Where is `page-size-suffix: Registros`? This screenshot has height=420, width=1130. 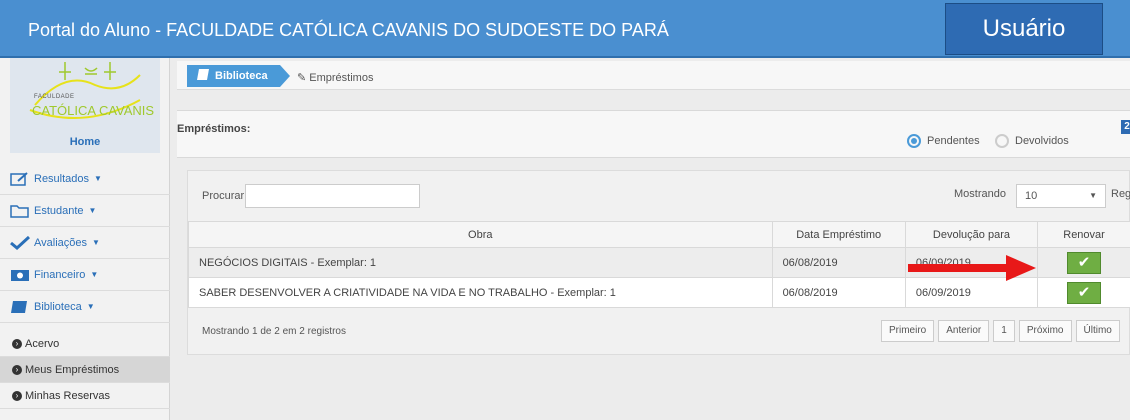
page-size-suffix: Registros is located at coordinates (1120, 194).